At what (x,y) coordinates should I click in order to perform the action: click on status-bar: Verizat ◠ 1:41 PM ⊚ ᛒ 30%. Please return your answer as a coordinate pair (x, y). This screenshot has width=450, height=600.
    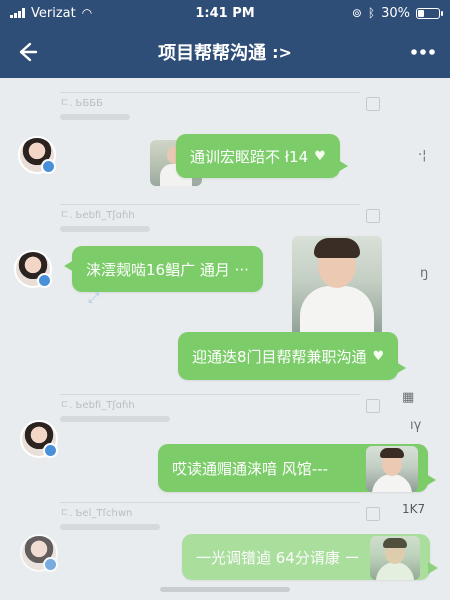
    Looking at the image, I should click on (225, 13).